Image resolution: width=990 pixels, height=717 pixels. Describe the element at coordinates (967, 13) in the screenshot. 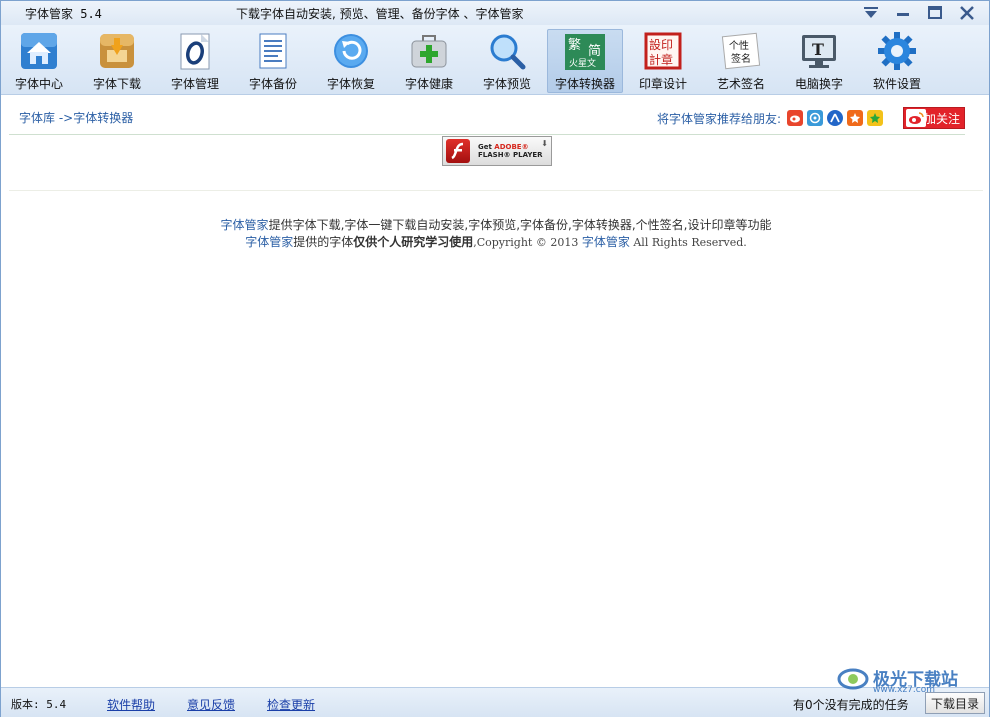

I see `close-button` at that location.